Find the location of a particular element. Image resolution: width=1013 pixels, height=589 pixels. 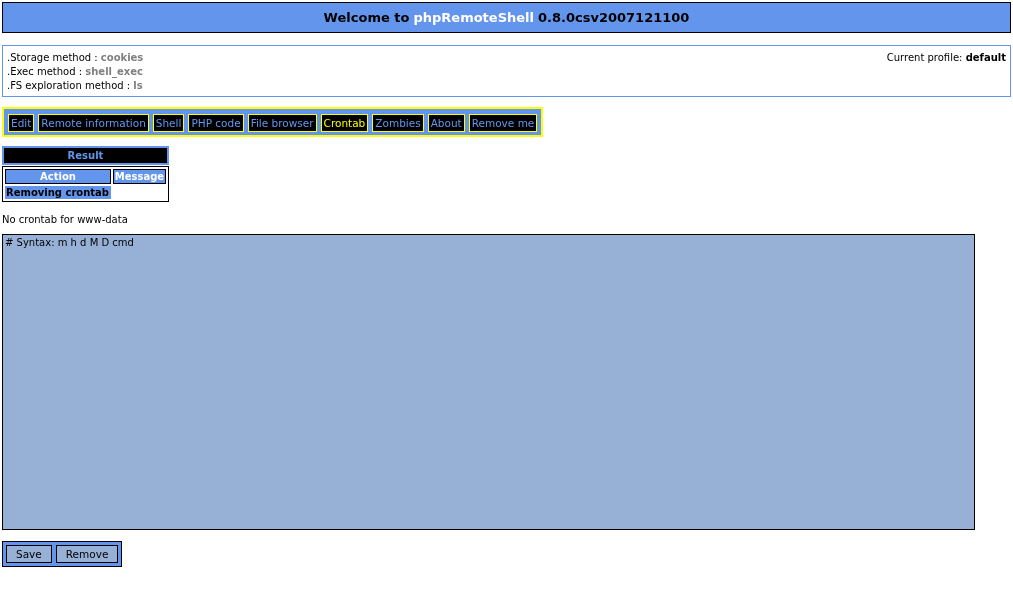

welcome-text: Welcome to is located at coordinates (366, 17).